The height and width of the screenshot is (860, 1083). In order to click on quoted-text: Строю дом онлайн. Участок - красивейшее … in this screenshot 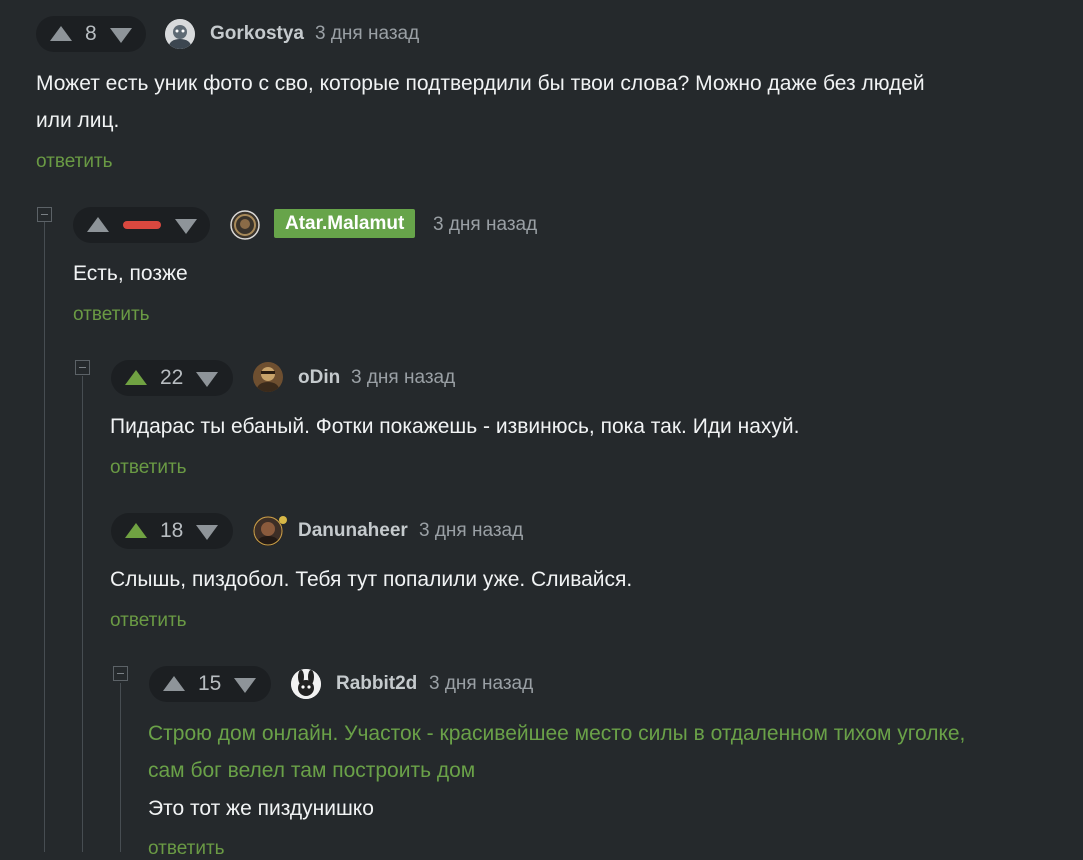, I will do `click(613, 752)`.